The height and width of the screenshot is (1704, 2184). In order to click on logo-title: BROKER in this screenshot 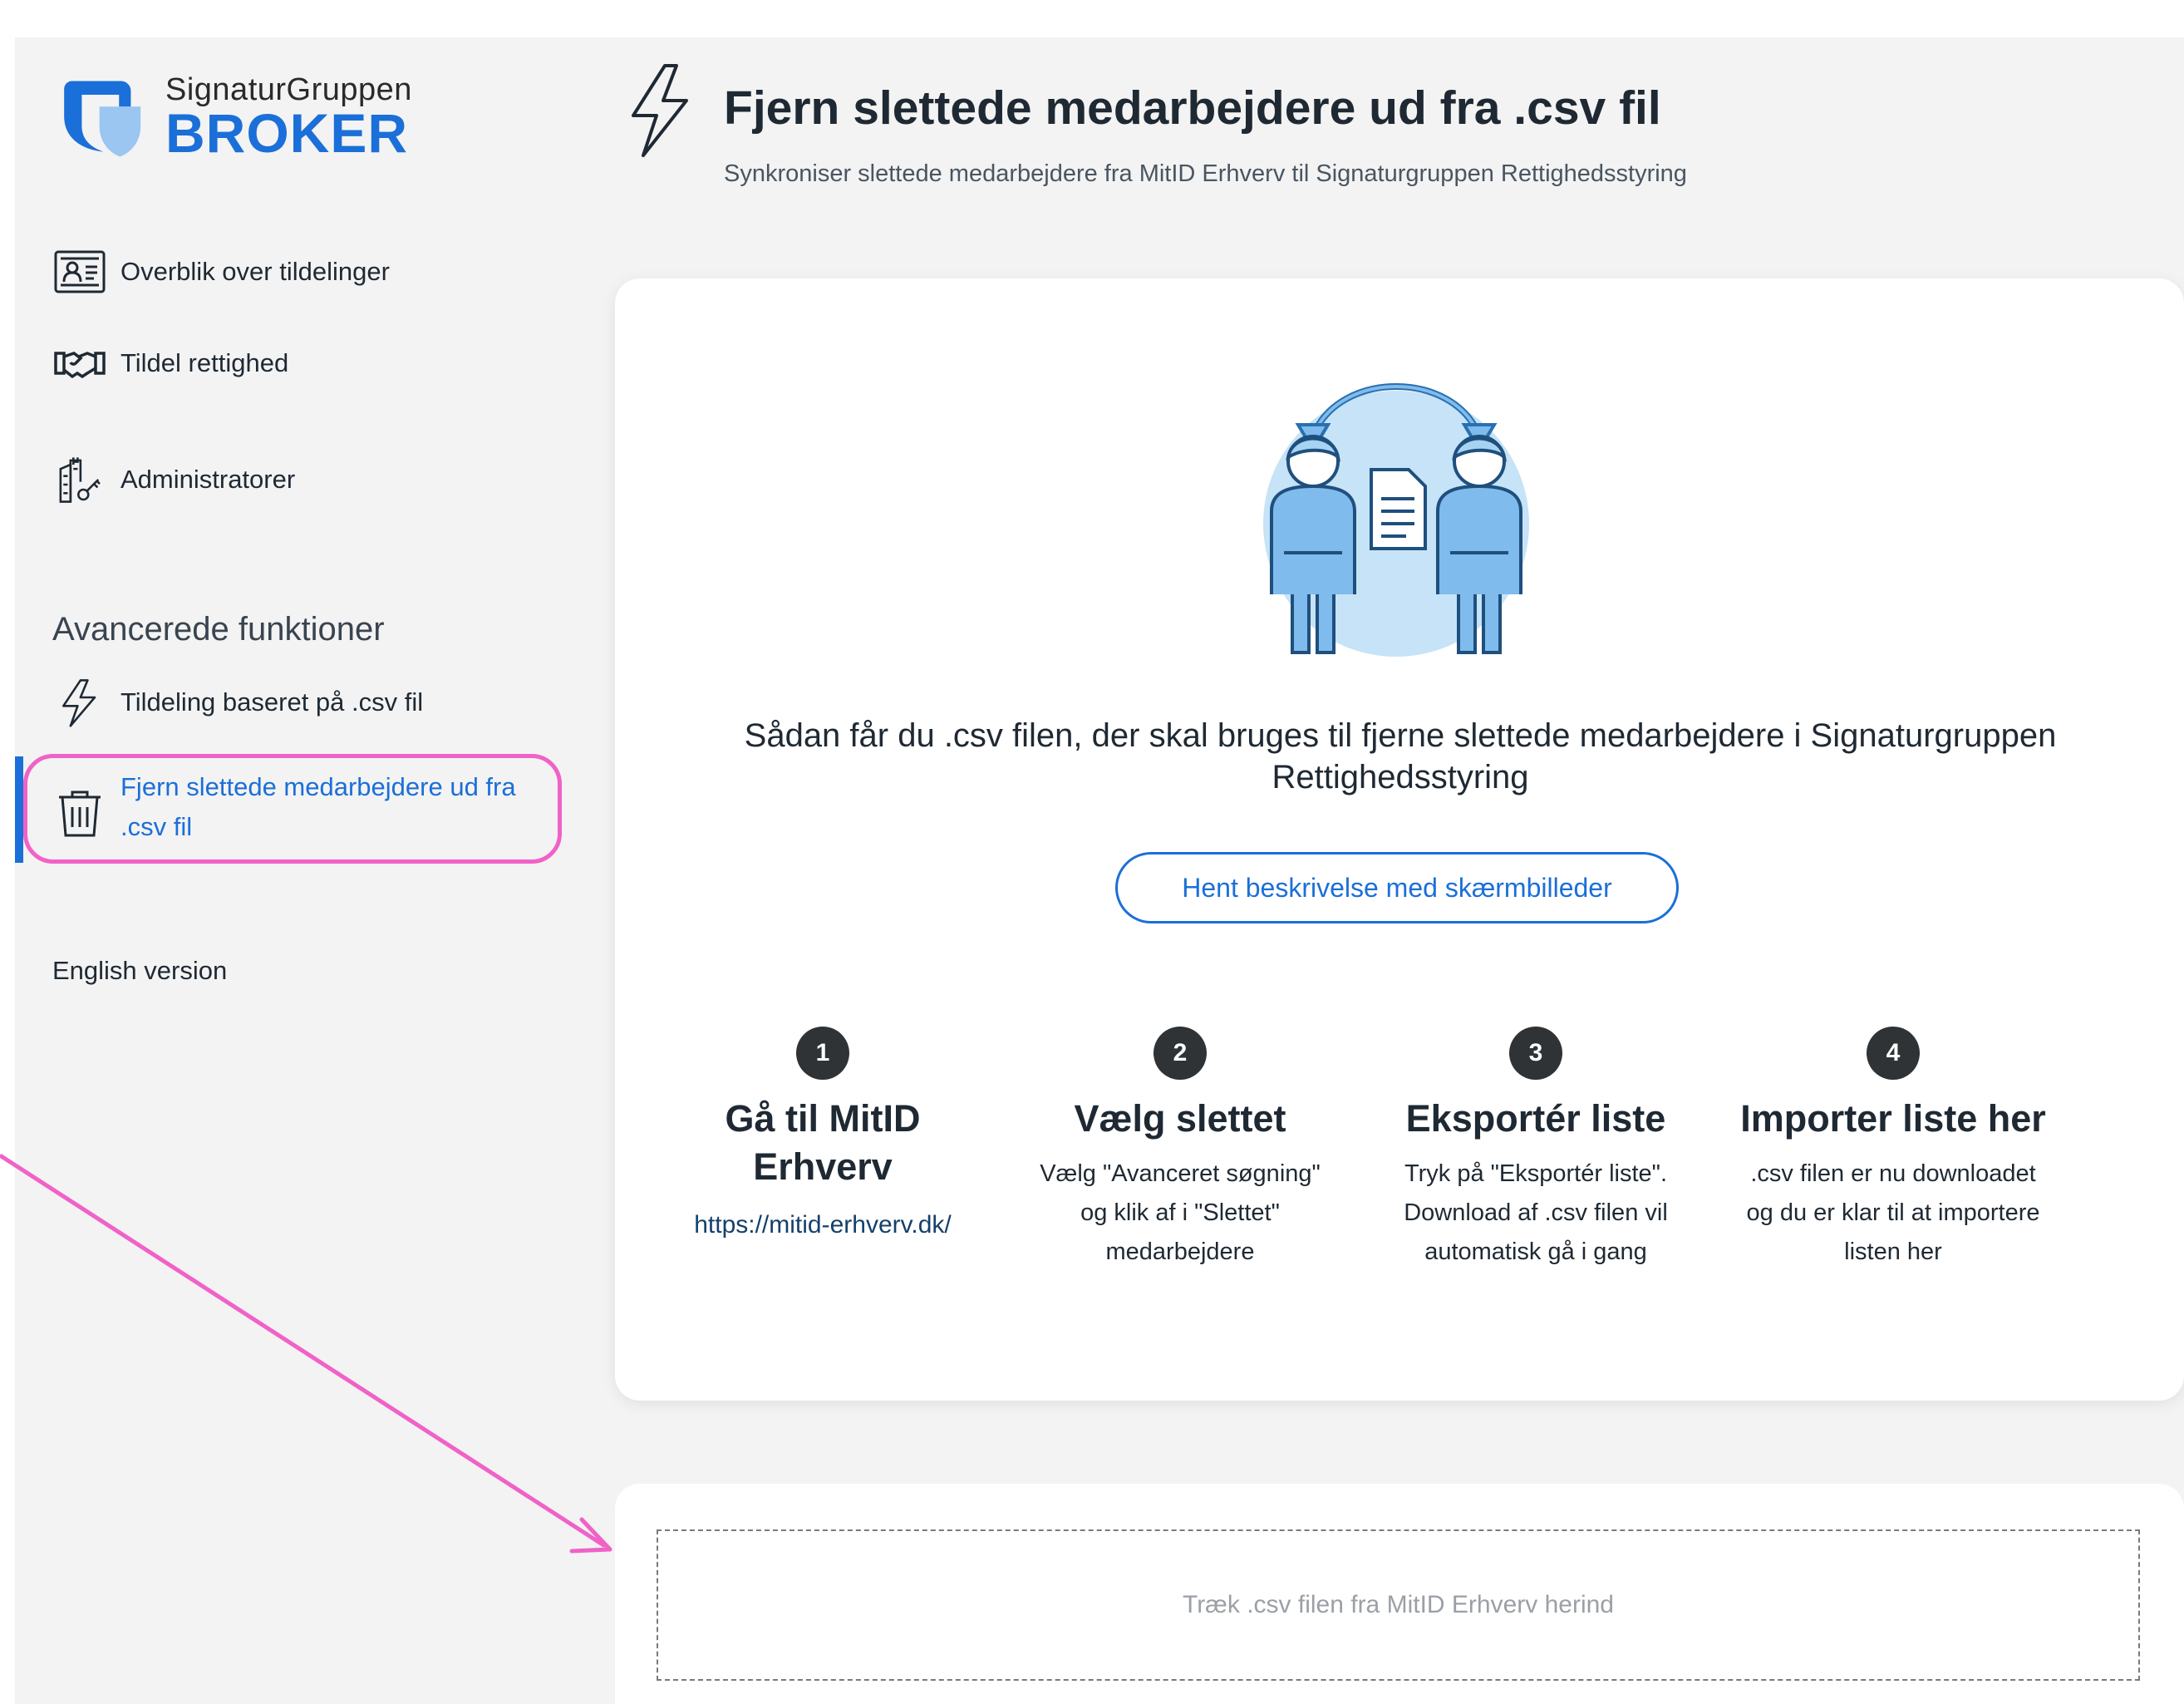, I will do `click(287, 133)`.